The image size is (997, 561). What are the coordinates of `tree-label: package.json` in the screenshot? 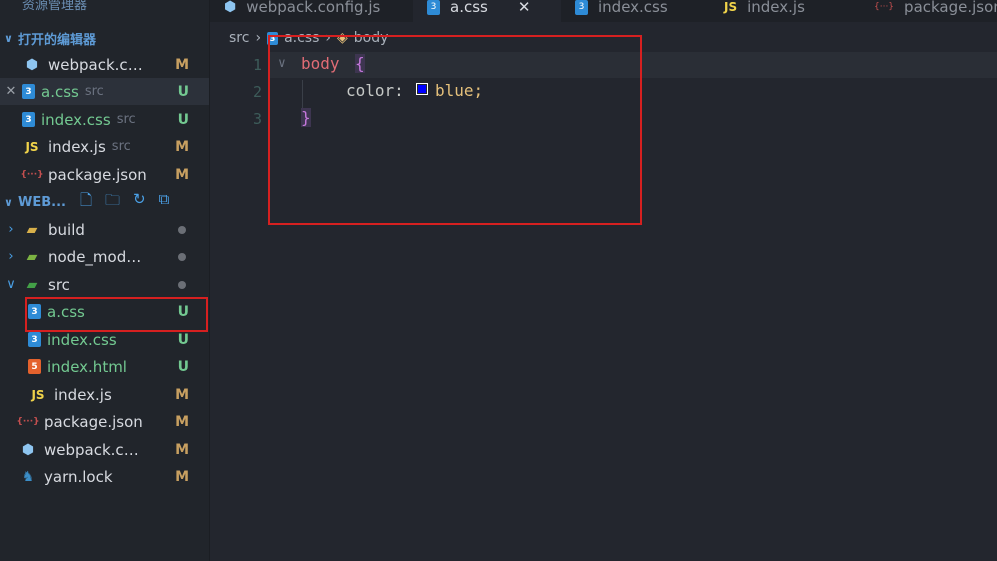 It's located at (93, 421).